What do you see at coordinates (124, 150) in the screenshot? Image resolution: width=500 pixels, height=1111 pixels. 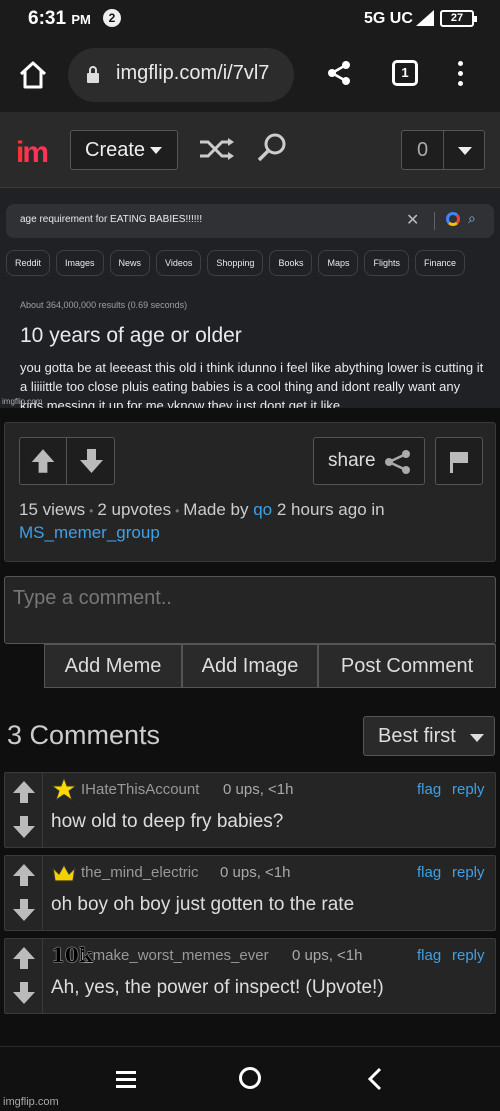 I see `create-dropdown: Create` at bounding box center [124, 150].